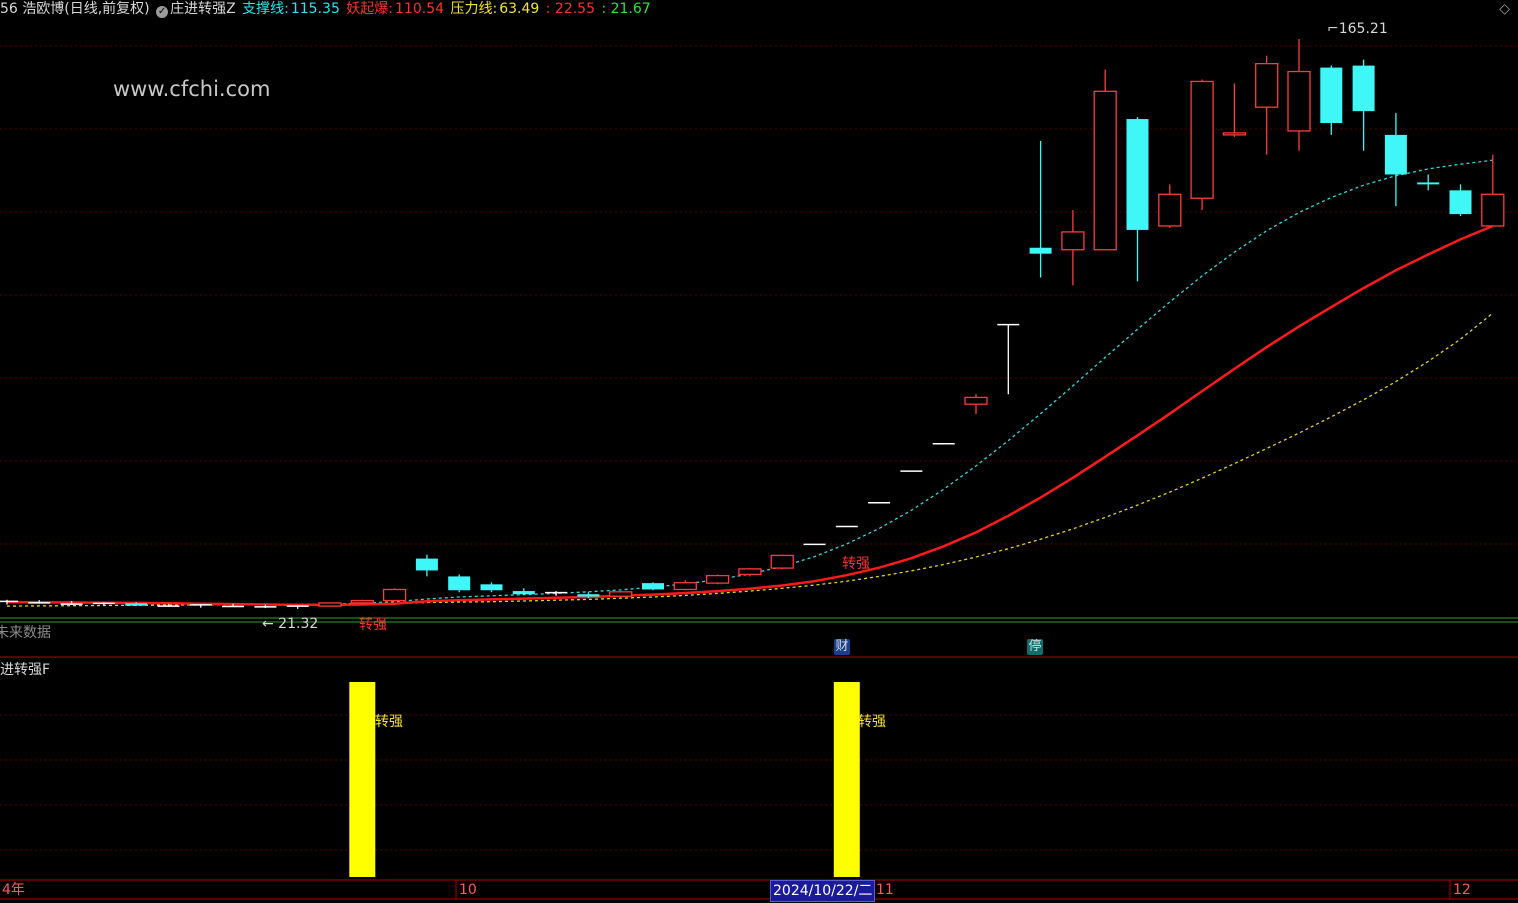  I want to click on support-label: 支撑线:, so click(265, 9).